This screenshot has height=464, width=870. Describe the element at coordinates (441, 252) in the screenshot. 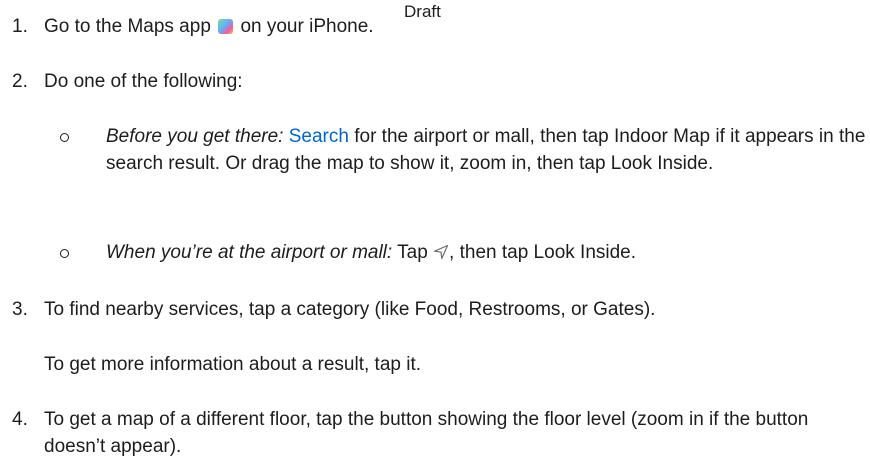

I see `location-arrow-icon` at that location.